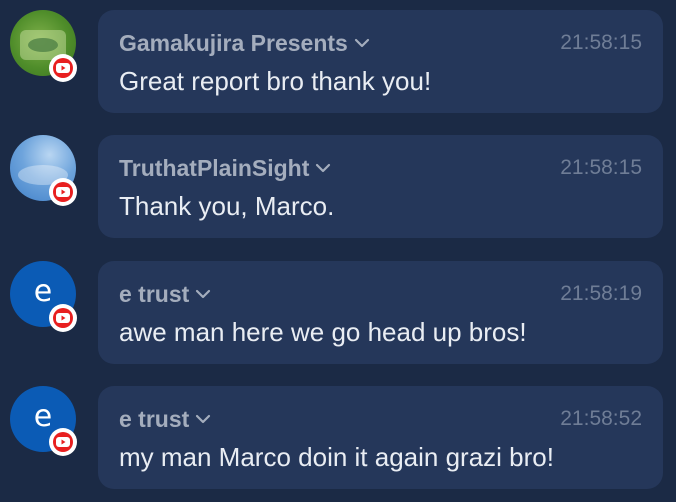  Describe the element at coordinates (275, 81) in the screenshot. I see `message-text: Great report bro thank you!` at that location.